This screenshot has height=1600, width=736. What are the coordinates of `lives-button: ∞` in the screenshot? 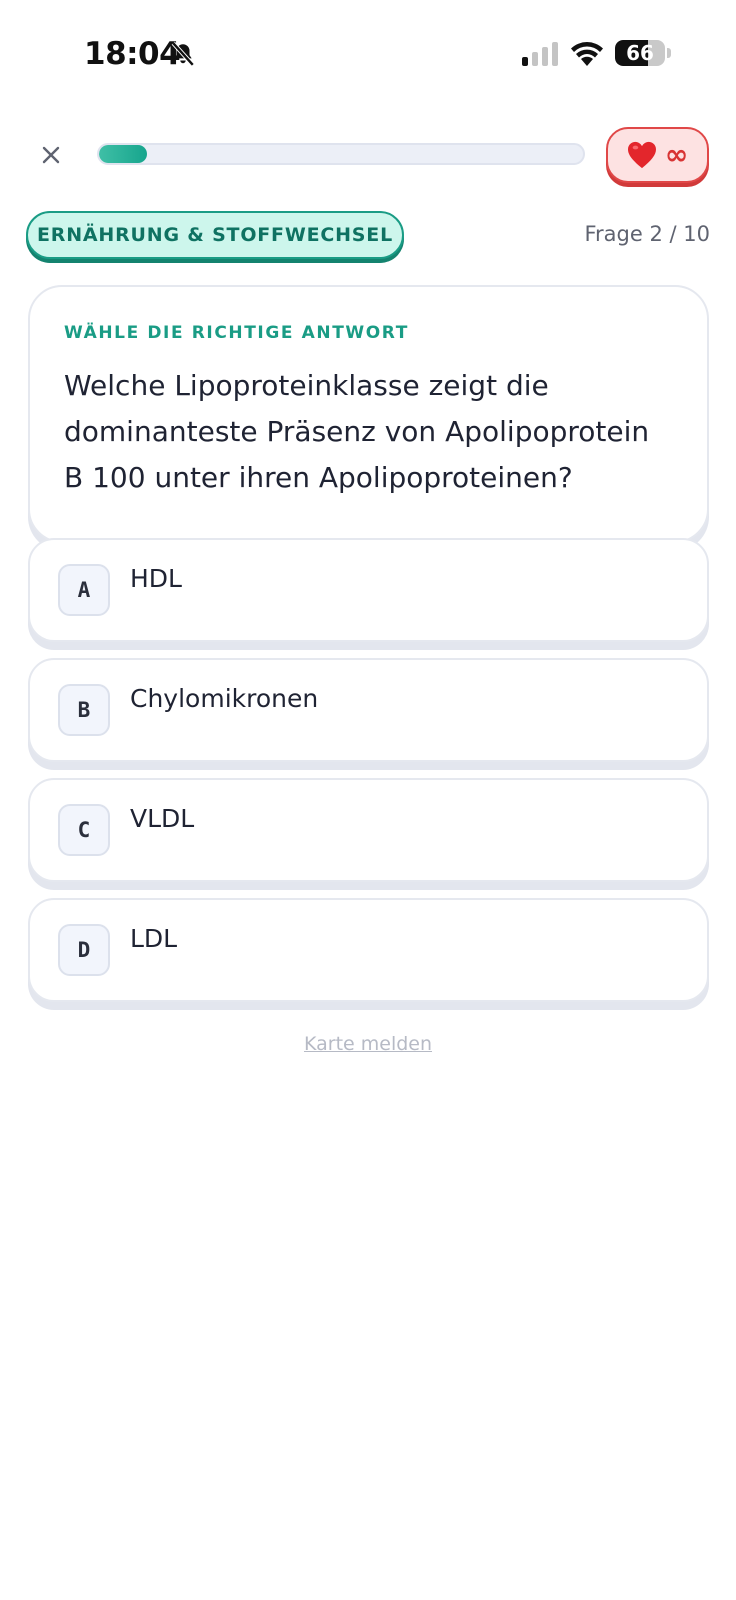 It's located at (657, 155).